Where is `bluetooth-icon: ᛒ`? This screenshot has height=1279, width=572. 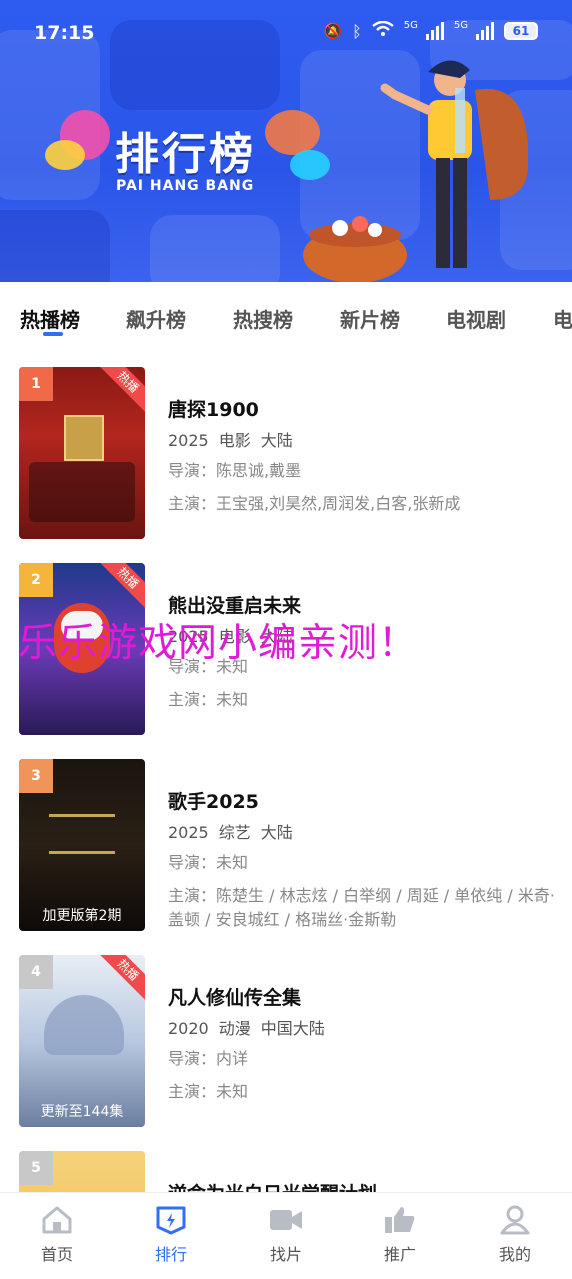
bluetooth-icon: ᛒ is located at coordinates (357, 31).